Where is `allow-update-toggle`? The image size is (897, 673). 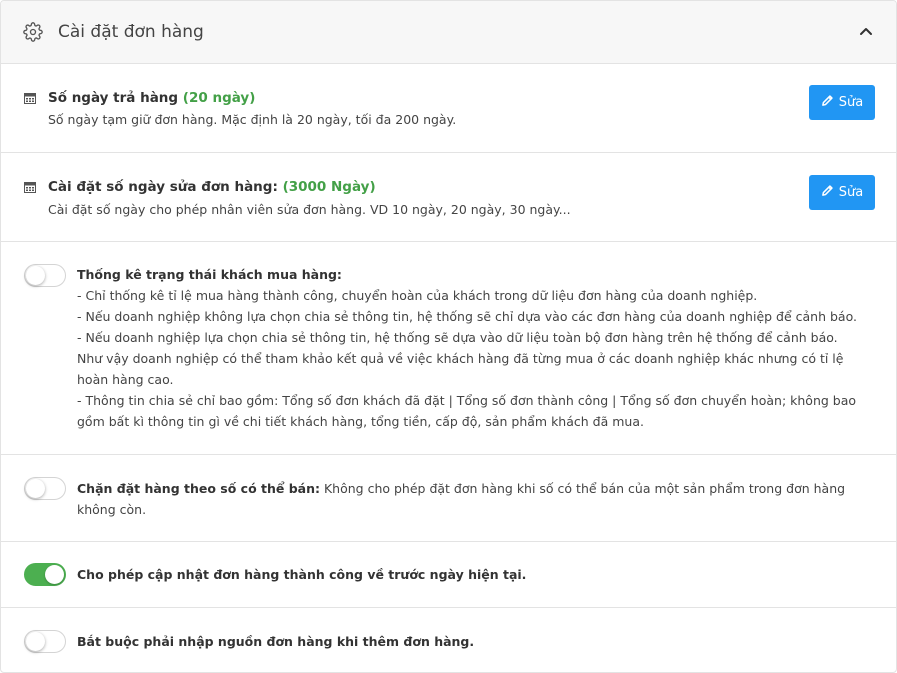 allow-update-toggle is located at coordinates (45, 574).